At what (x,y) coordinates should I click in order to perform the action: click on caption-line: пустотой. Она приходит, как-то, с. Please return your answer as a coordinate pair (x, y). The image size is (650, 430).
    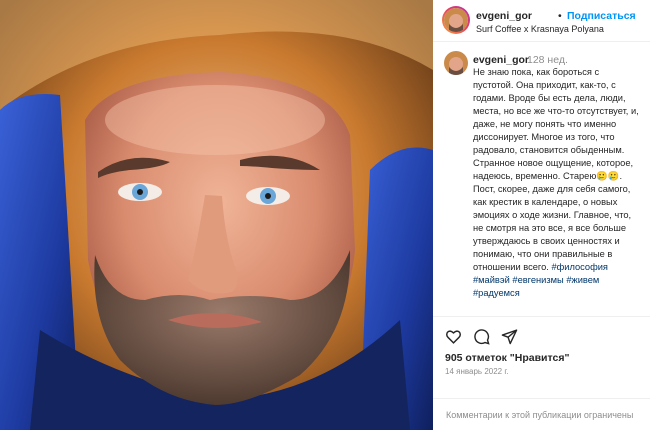
    Looking at the image, I should click on (544, 85).